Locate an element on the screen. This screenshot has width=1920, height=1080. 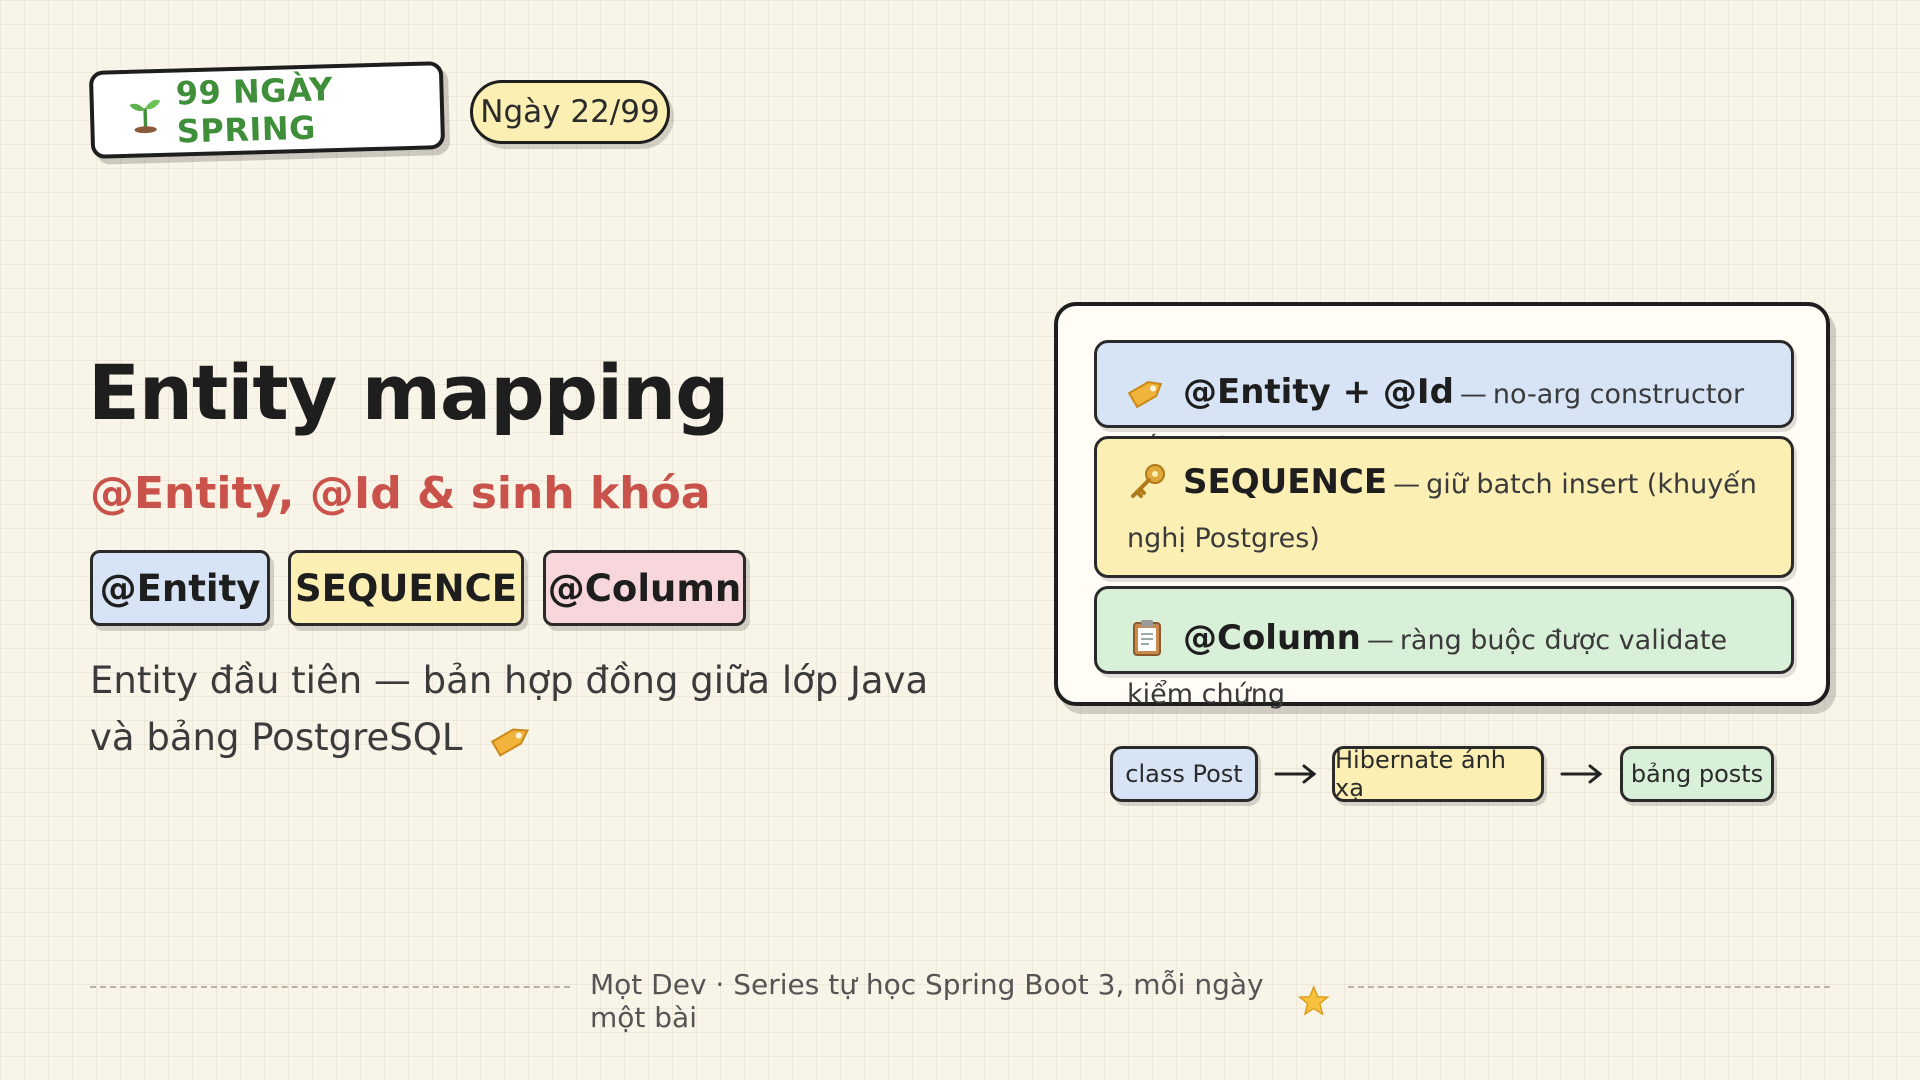
star-icon is located at coordinates (1313, 1000).